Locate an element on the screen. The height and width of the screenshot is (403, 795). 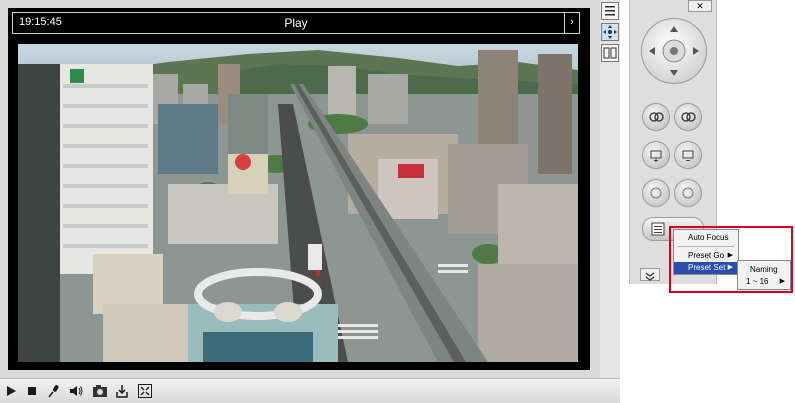
menu-item-label: Auto Focus is located at coordinates (708, 237).